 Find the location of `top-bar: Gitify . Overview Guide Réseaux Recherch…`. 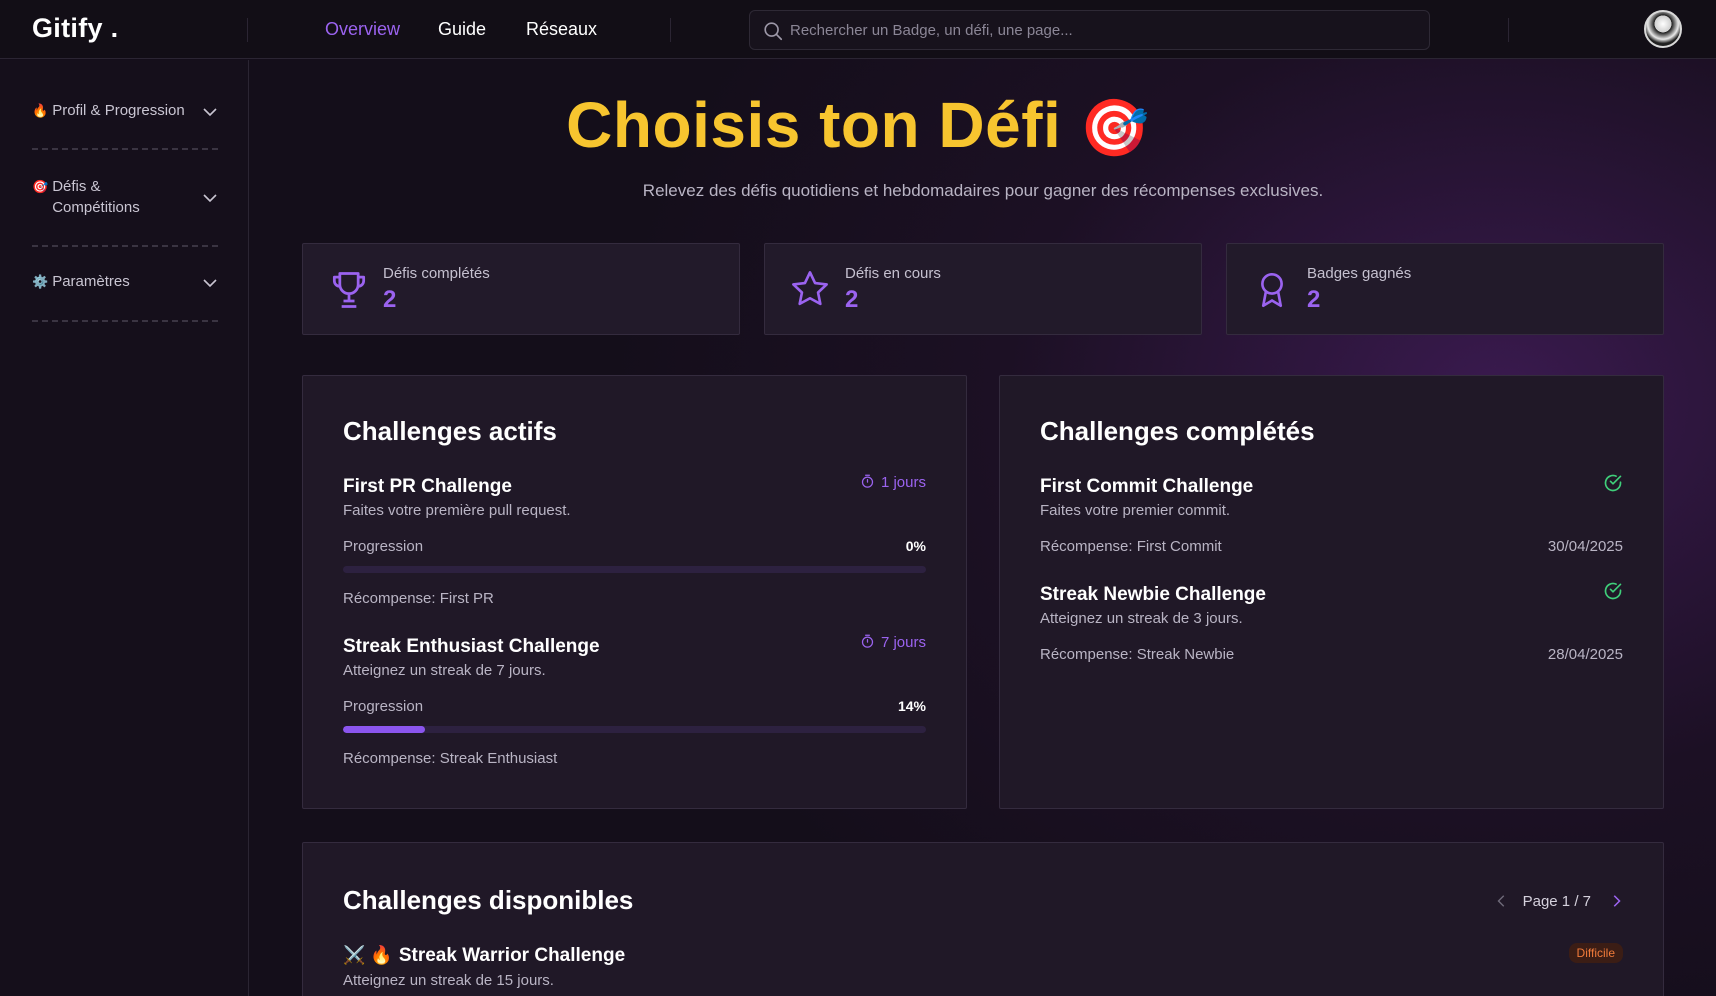

top-bar: Gitify . Overview Guide Réseaux Recherch… is located at coordinates (858, 29).